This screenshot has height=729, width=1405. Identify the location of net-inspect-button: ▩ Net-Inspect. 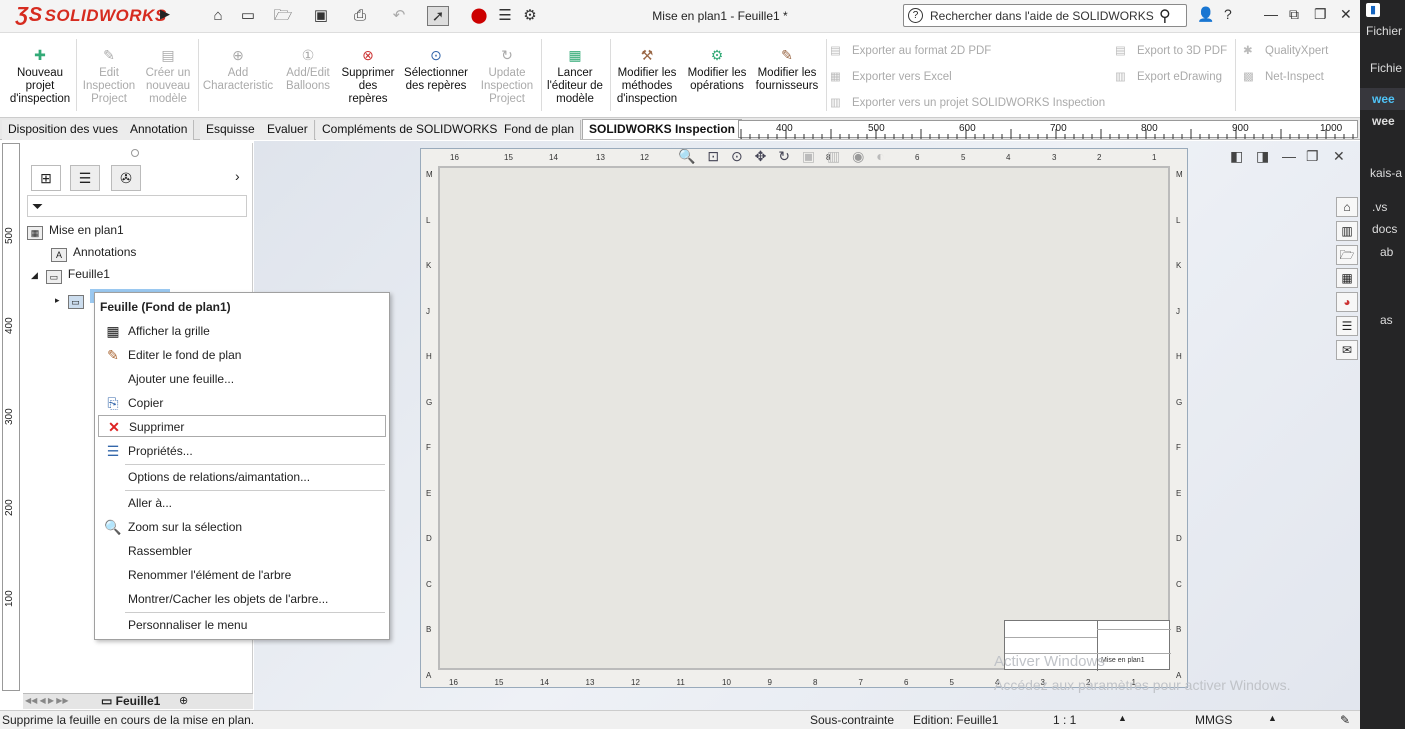
(1283, 76).